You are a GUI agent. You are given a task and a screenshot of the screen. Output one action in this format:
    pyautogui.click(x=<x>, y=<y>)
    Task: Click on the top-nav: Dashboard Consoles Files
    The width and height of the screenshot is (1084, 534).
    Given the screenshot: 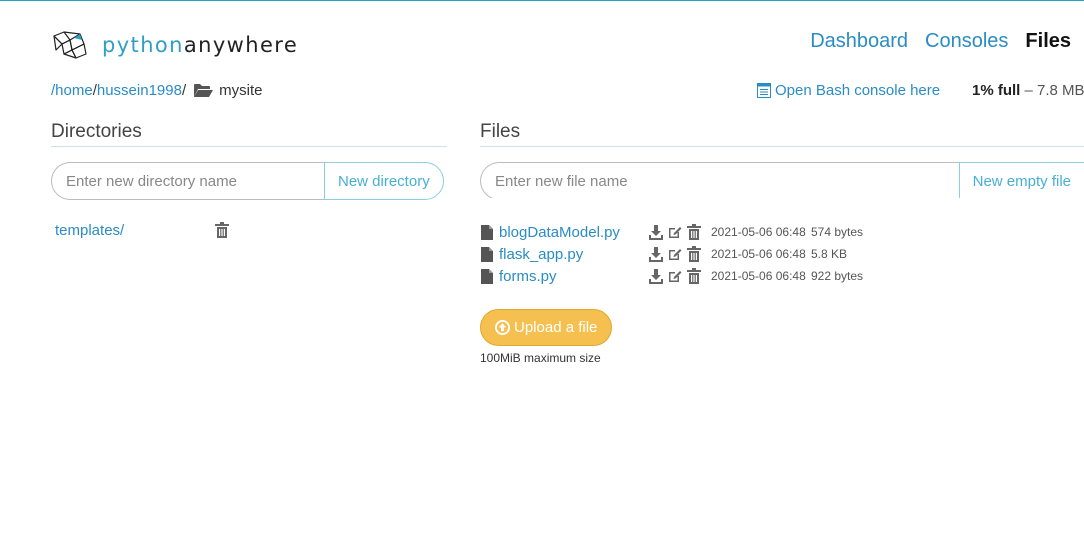 What is the action you would take?
    pyautogui.click(x=932, y=41)
    